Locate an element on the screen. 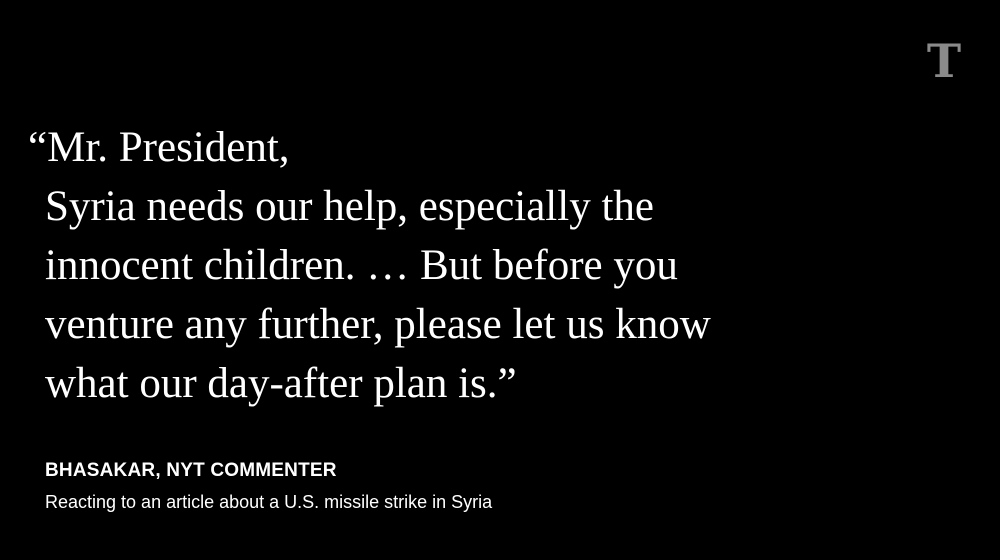 The width and height of the screenshot is (1000, 560). quote-author: BHASAKAR, NYT COMMENTER is located at coordinates (191, 470).